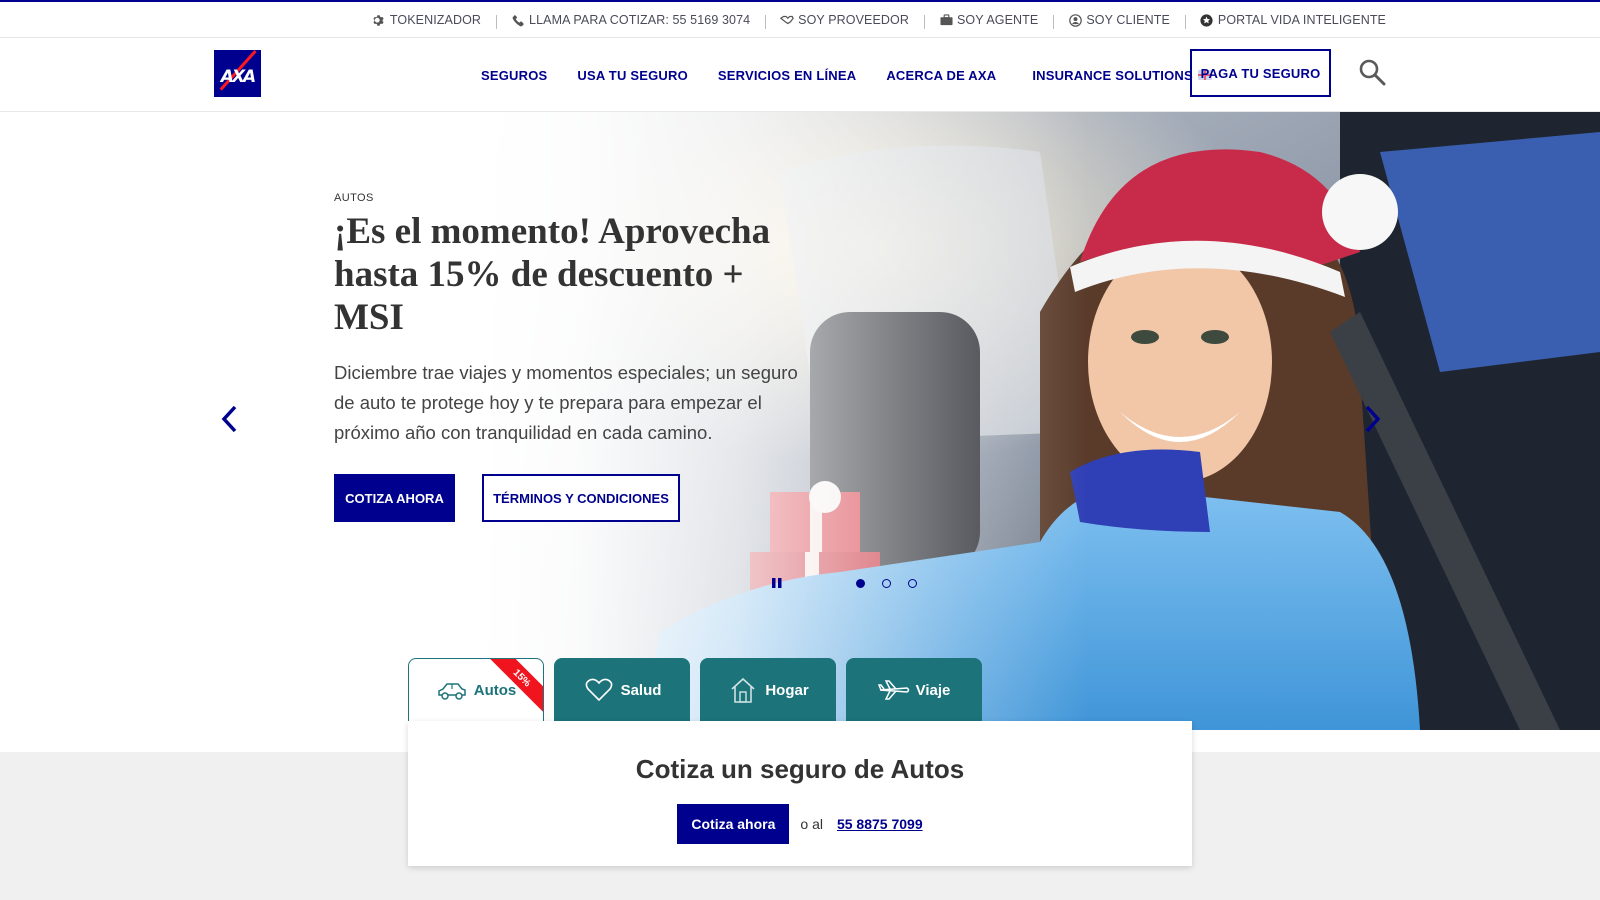 The width and height of the screenshot is (1600, 900). Describe the element at coordinates (800, 769) in the screenshot. I see `quote-title: Cotiza un seguro de Autos` at that location.